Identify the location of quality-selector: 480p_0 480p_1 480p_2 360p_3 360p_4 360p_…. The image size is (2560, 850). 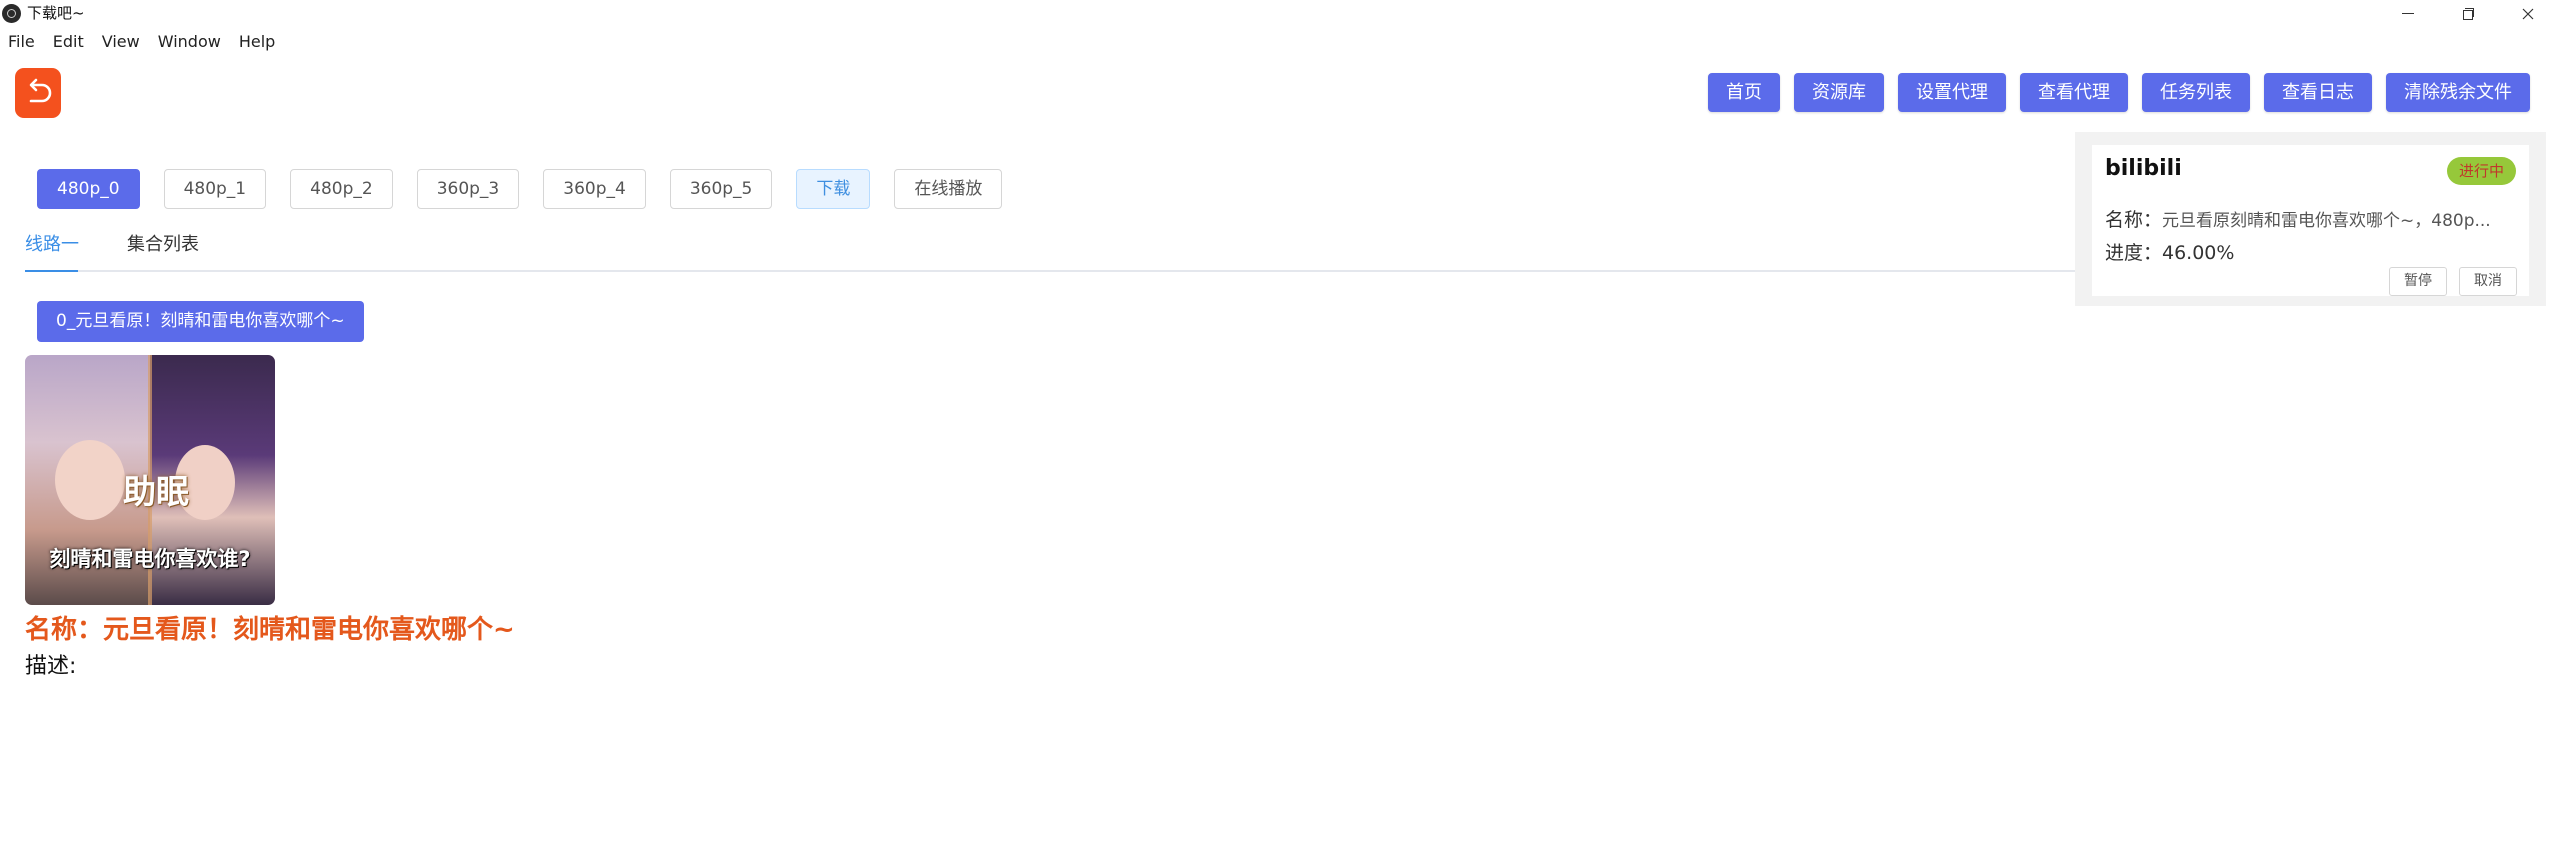
(520, 189).